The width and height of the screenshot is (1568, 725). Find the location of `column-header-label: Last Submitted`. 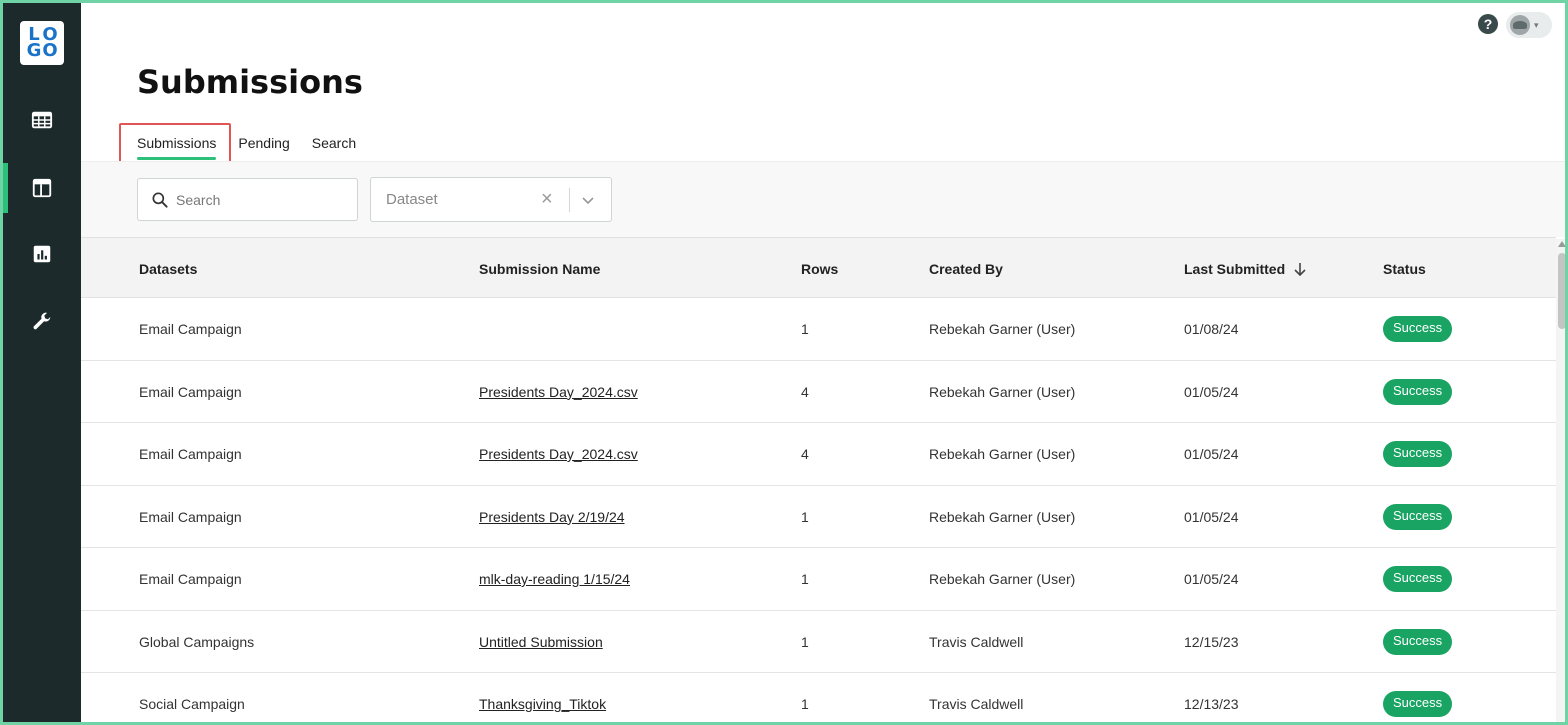

column-header-label: Last Submitted is located at coordinates (1235, 269).